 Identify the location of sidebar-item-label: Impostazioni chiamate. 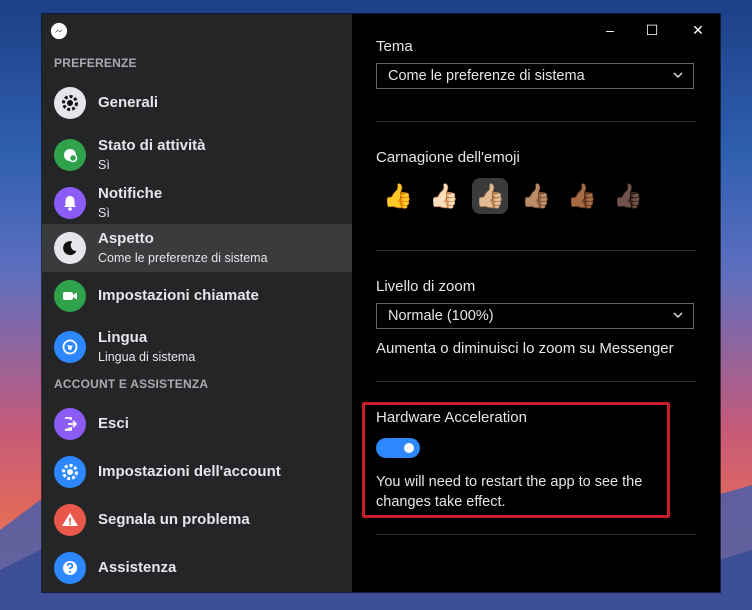
(178, 295).